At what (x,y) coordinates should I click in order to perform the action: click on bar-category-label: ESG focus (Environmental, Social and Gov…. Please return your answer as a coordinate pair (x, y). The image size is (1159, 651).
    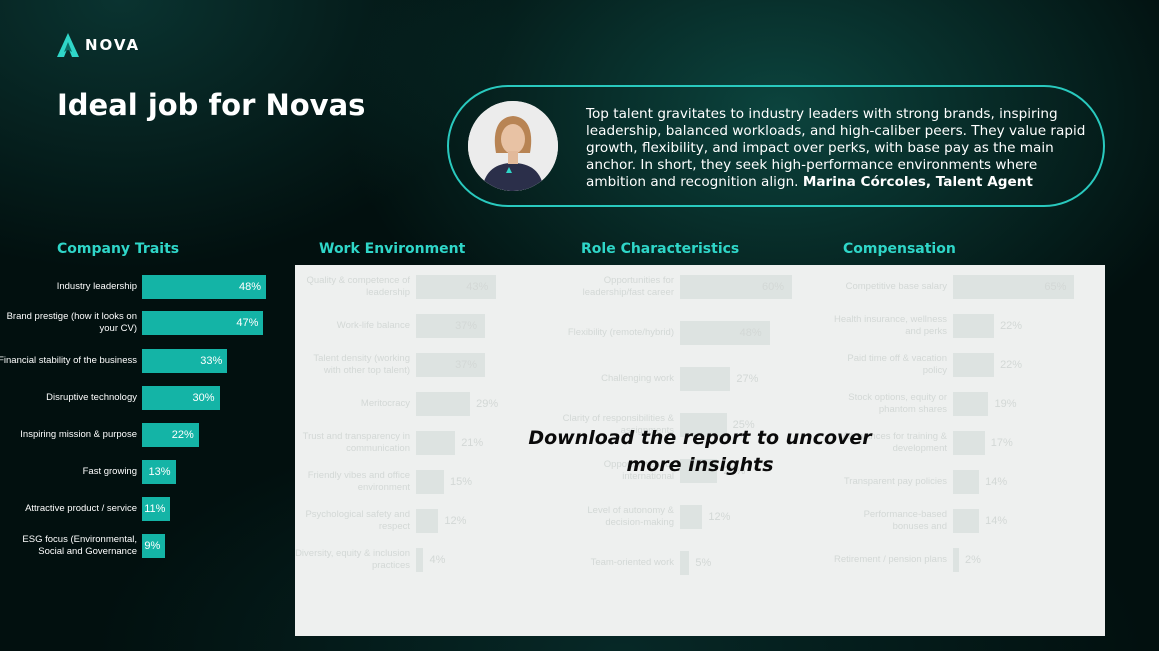
    Looking at the image, I should click on (79, 545).